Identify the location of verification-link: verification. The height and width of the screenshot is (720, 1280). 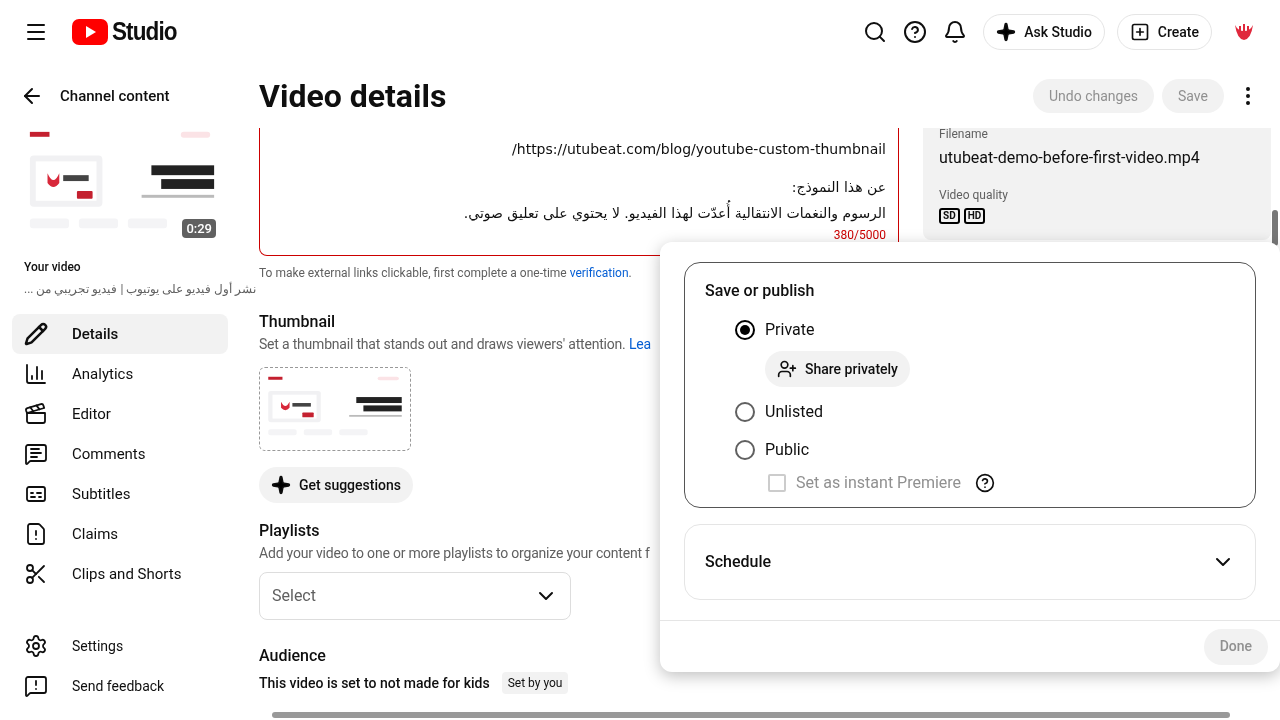
(599, 273).